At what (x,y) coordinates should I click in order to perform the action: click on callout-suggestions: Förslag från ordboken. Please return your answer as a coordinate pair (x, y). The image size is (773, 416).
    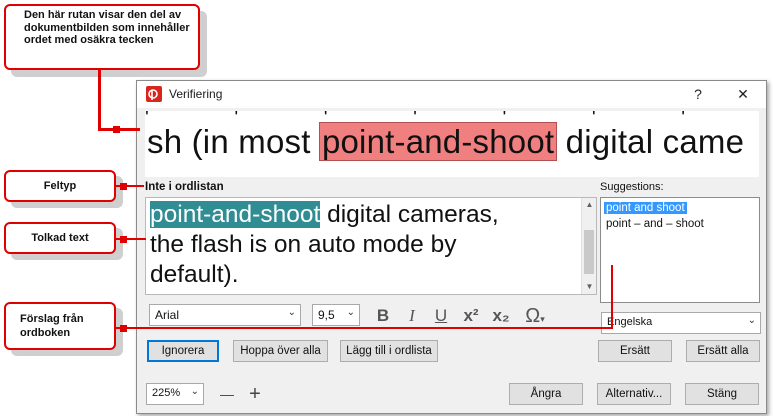
    Looking at the image, I should click on (60, 326).